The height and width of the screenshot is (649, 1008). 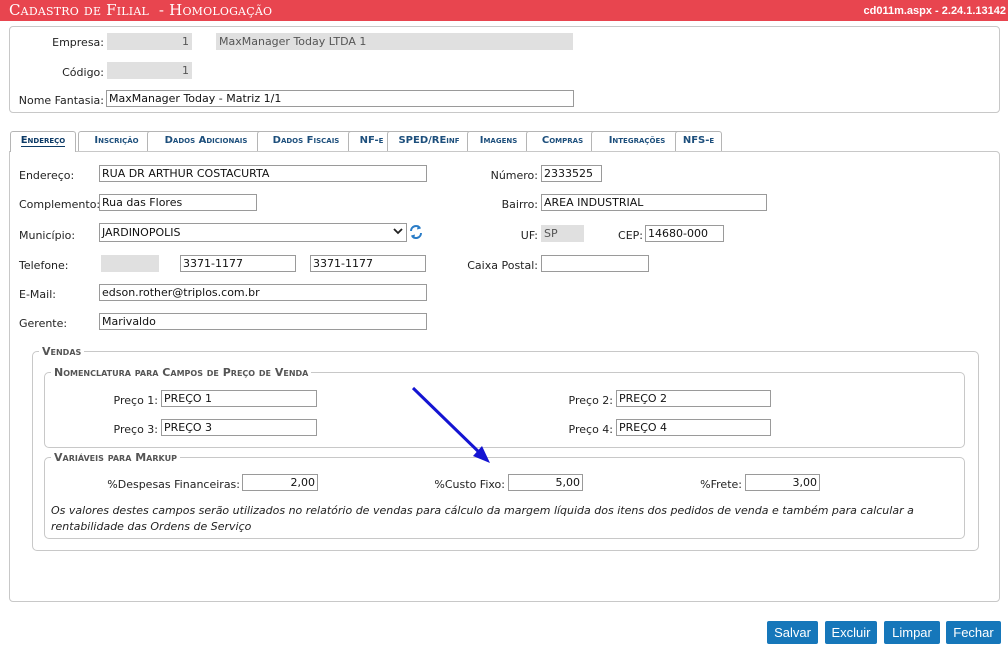 I want to click on complemento-label: Complemento:, so click(x=60, y=204).